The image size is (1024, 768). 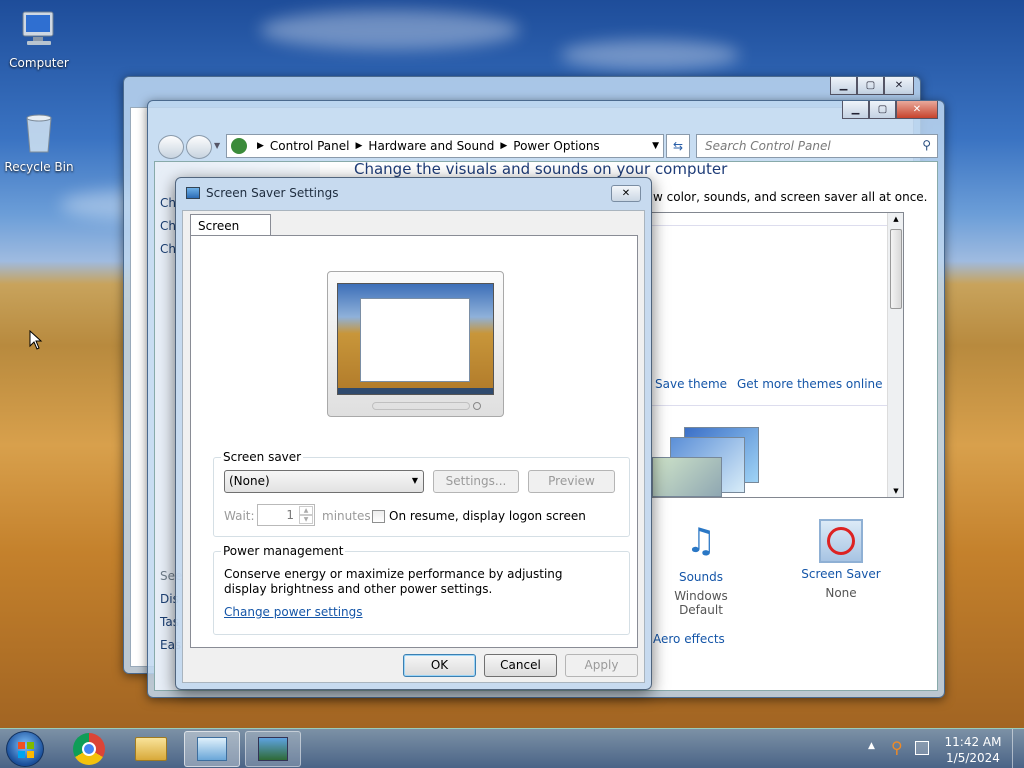 I want to click on monitor-preview, so click(x=415, y=344).